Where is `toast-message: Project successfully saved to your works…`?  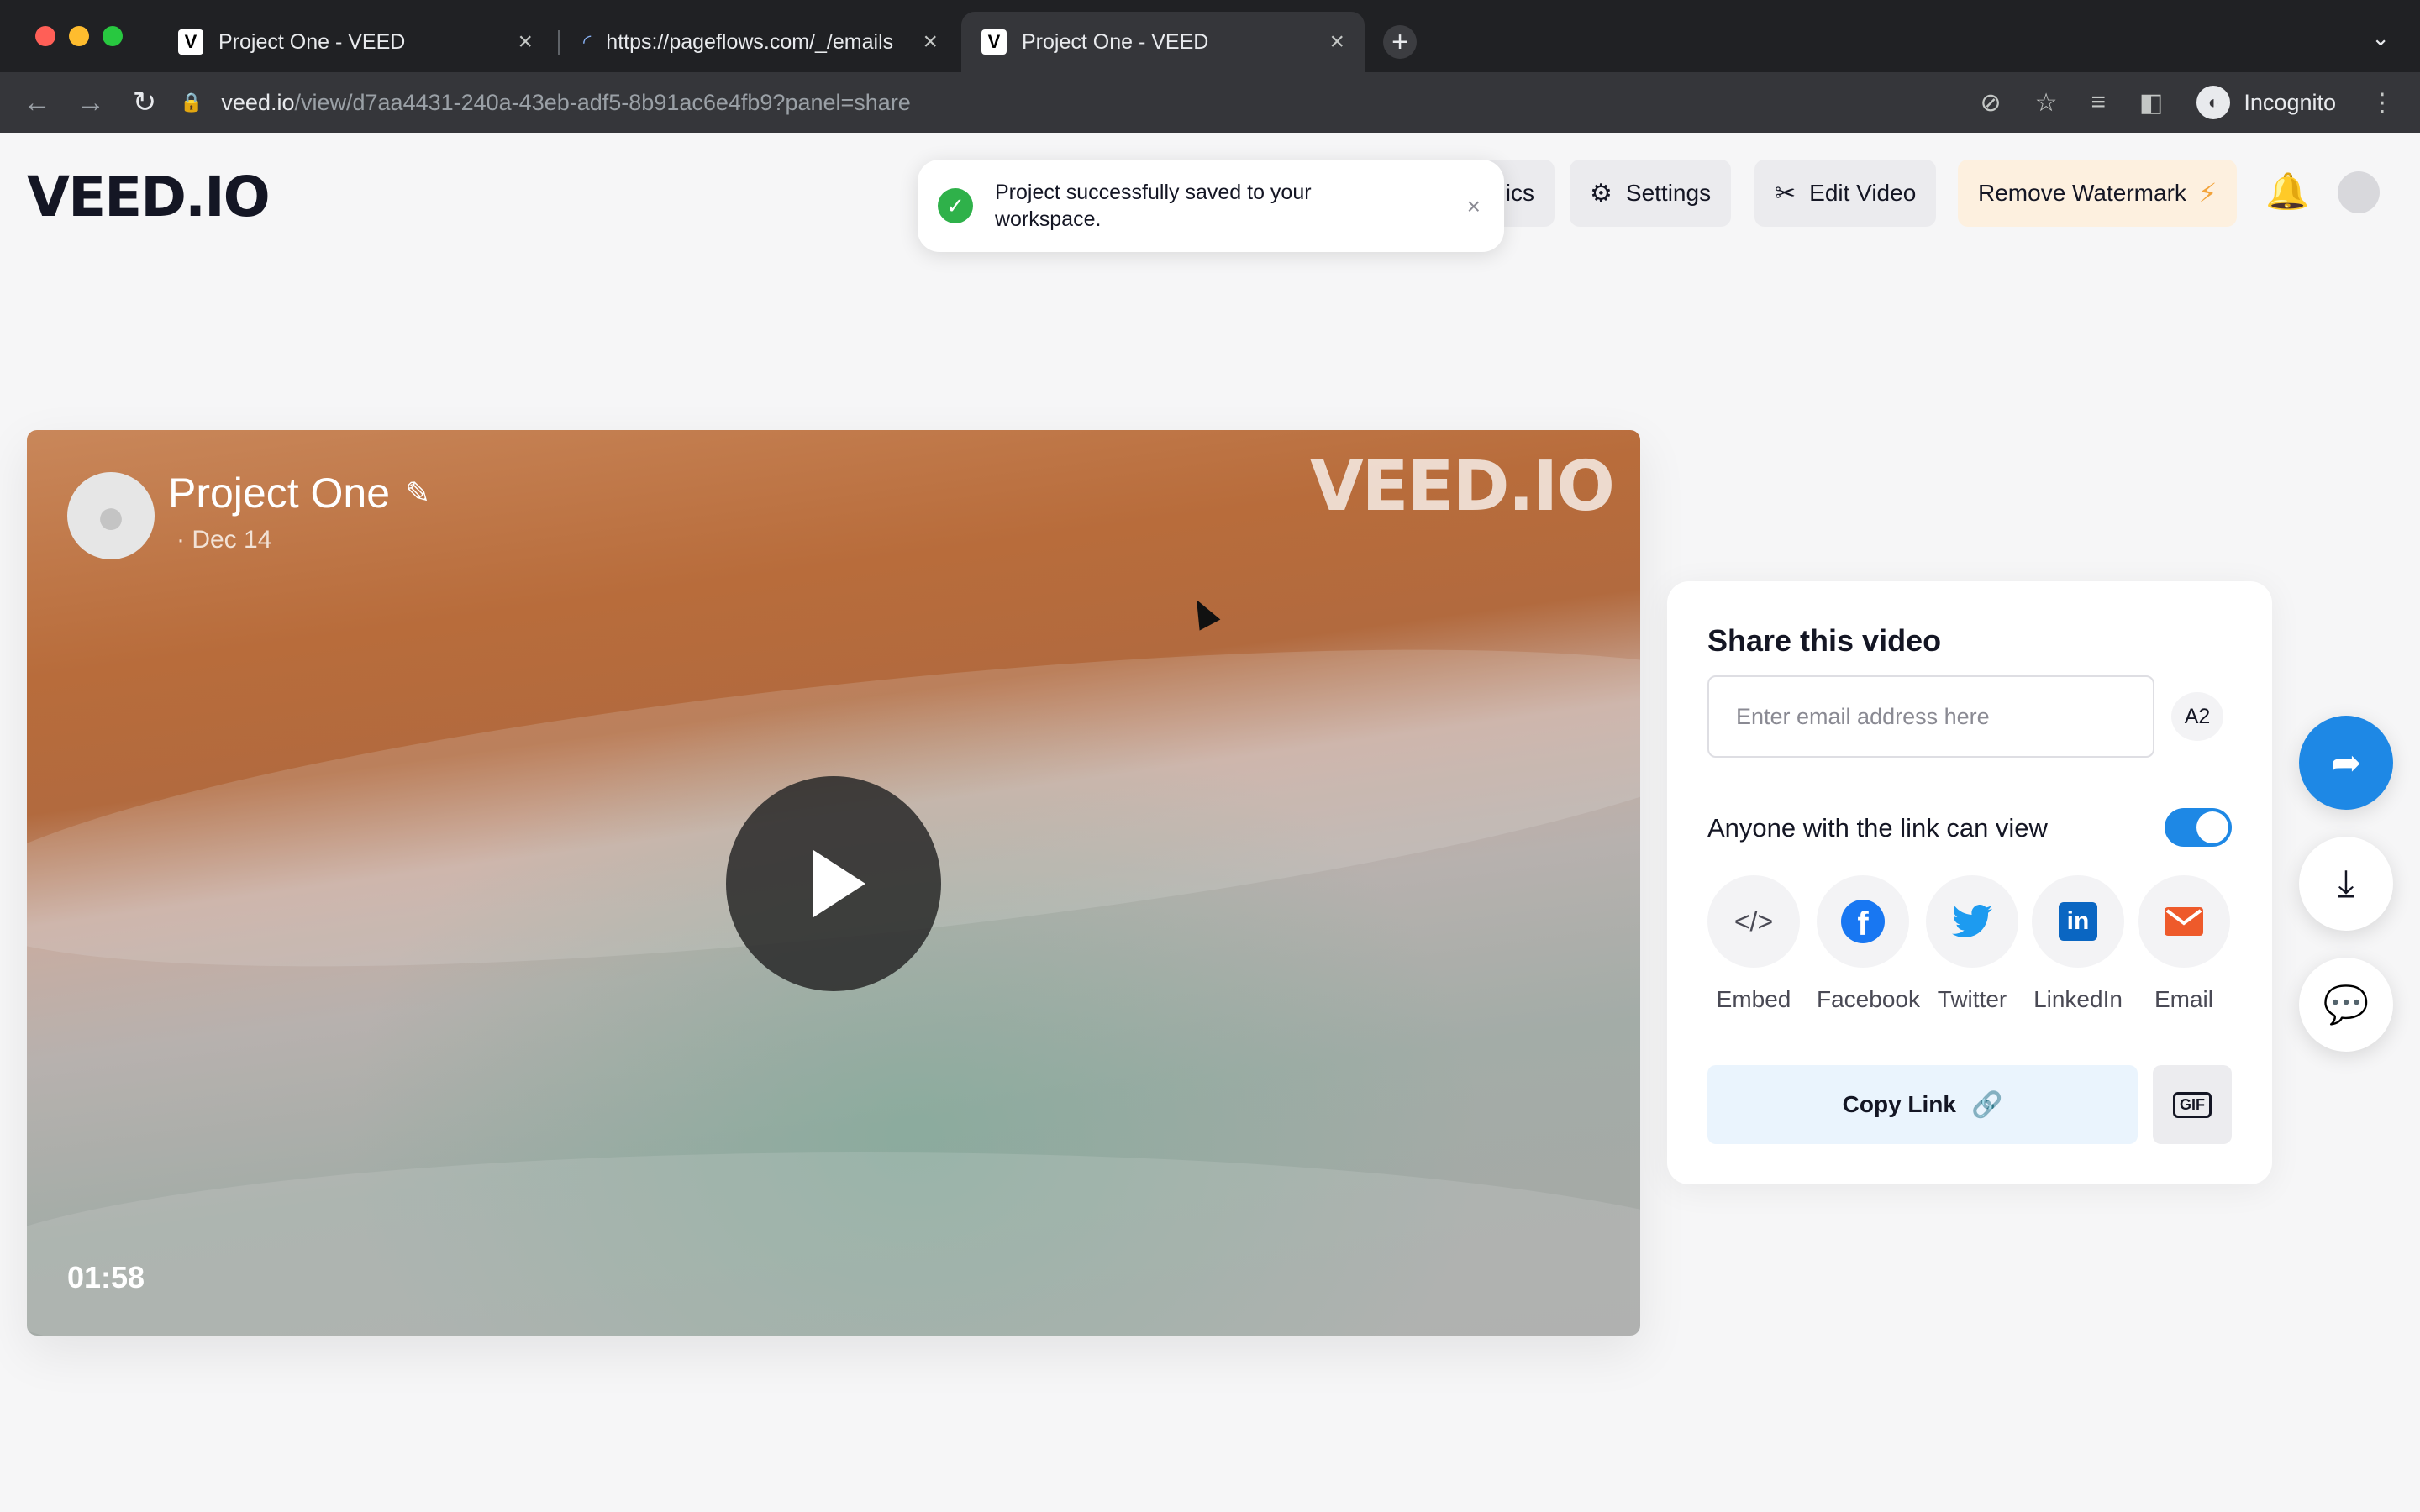 toast-message: Project successfully saved to your works… is located at coordinates (1153, 206).